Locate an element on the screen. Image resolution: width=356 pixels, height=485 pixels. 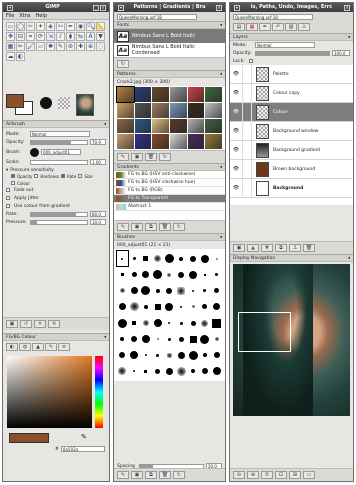
zoom-tool-icon: 🔍 is located at coordinates (90, 26).